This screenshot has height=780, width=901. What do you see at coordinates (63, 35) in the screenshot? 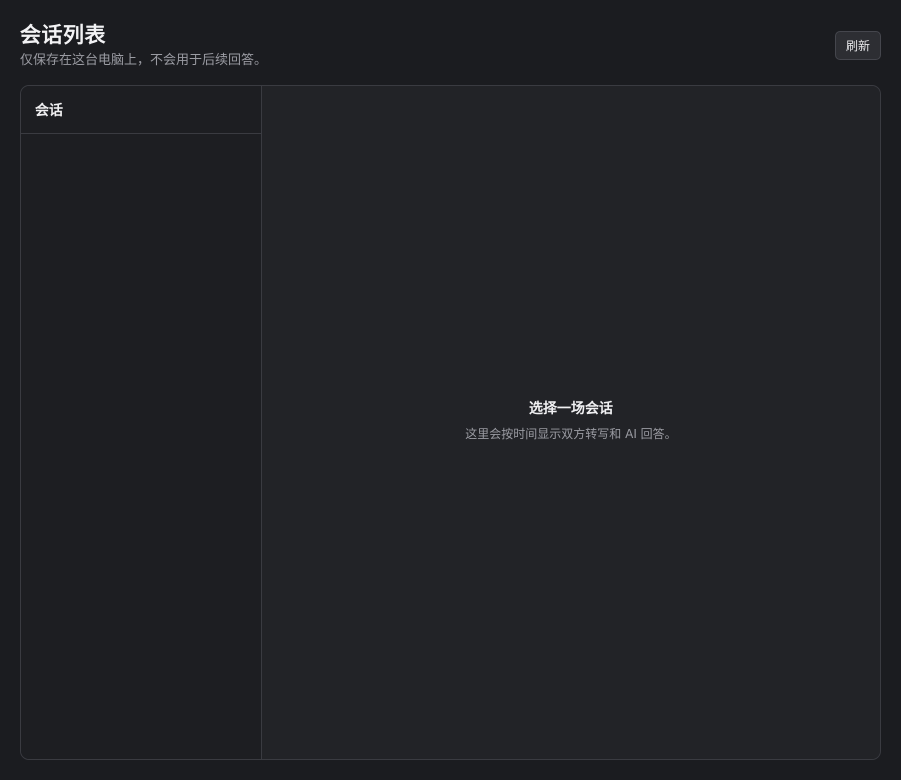
I see `page-title: 会话列表` at bounding box center [63, 35].